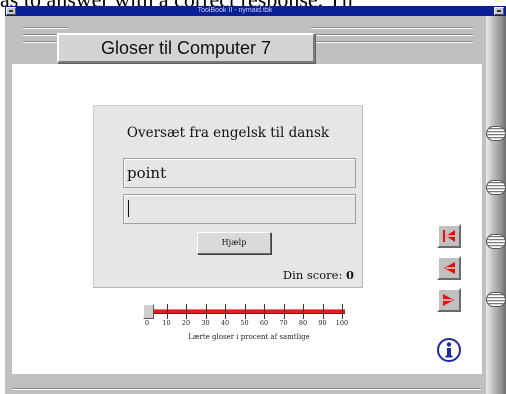 The width and height of the screenshot is (506, 394). Describe the element at coordinates (283, 323) in the screenshot. I see `tick-label: 70` at that location.